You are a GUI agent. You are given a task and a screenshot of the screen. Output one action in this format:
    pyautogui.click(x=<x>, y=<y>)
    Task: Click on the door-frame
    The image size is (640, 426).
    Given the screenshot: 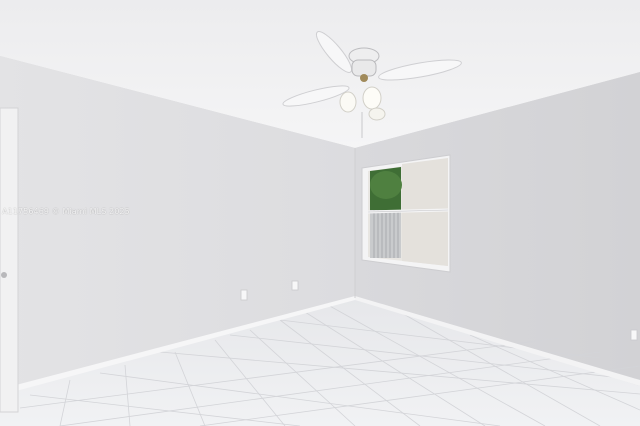 What is the action you would take?
    pyautogui.click(x=9, y=260)
    